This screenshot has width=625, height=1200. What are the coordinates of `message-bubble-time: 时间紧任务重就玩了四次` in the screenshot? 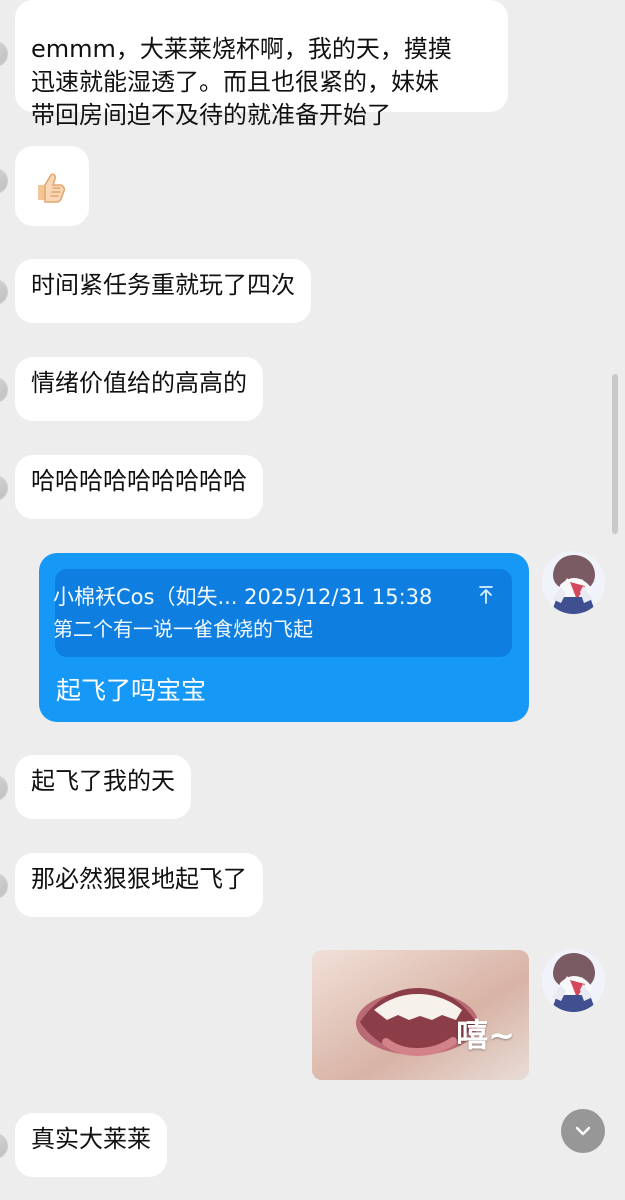 It's located at (163, 291).